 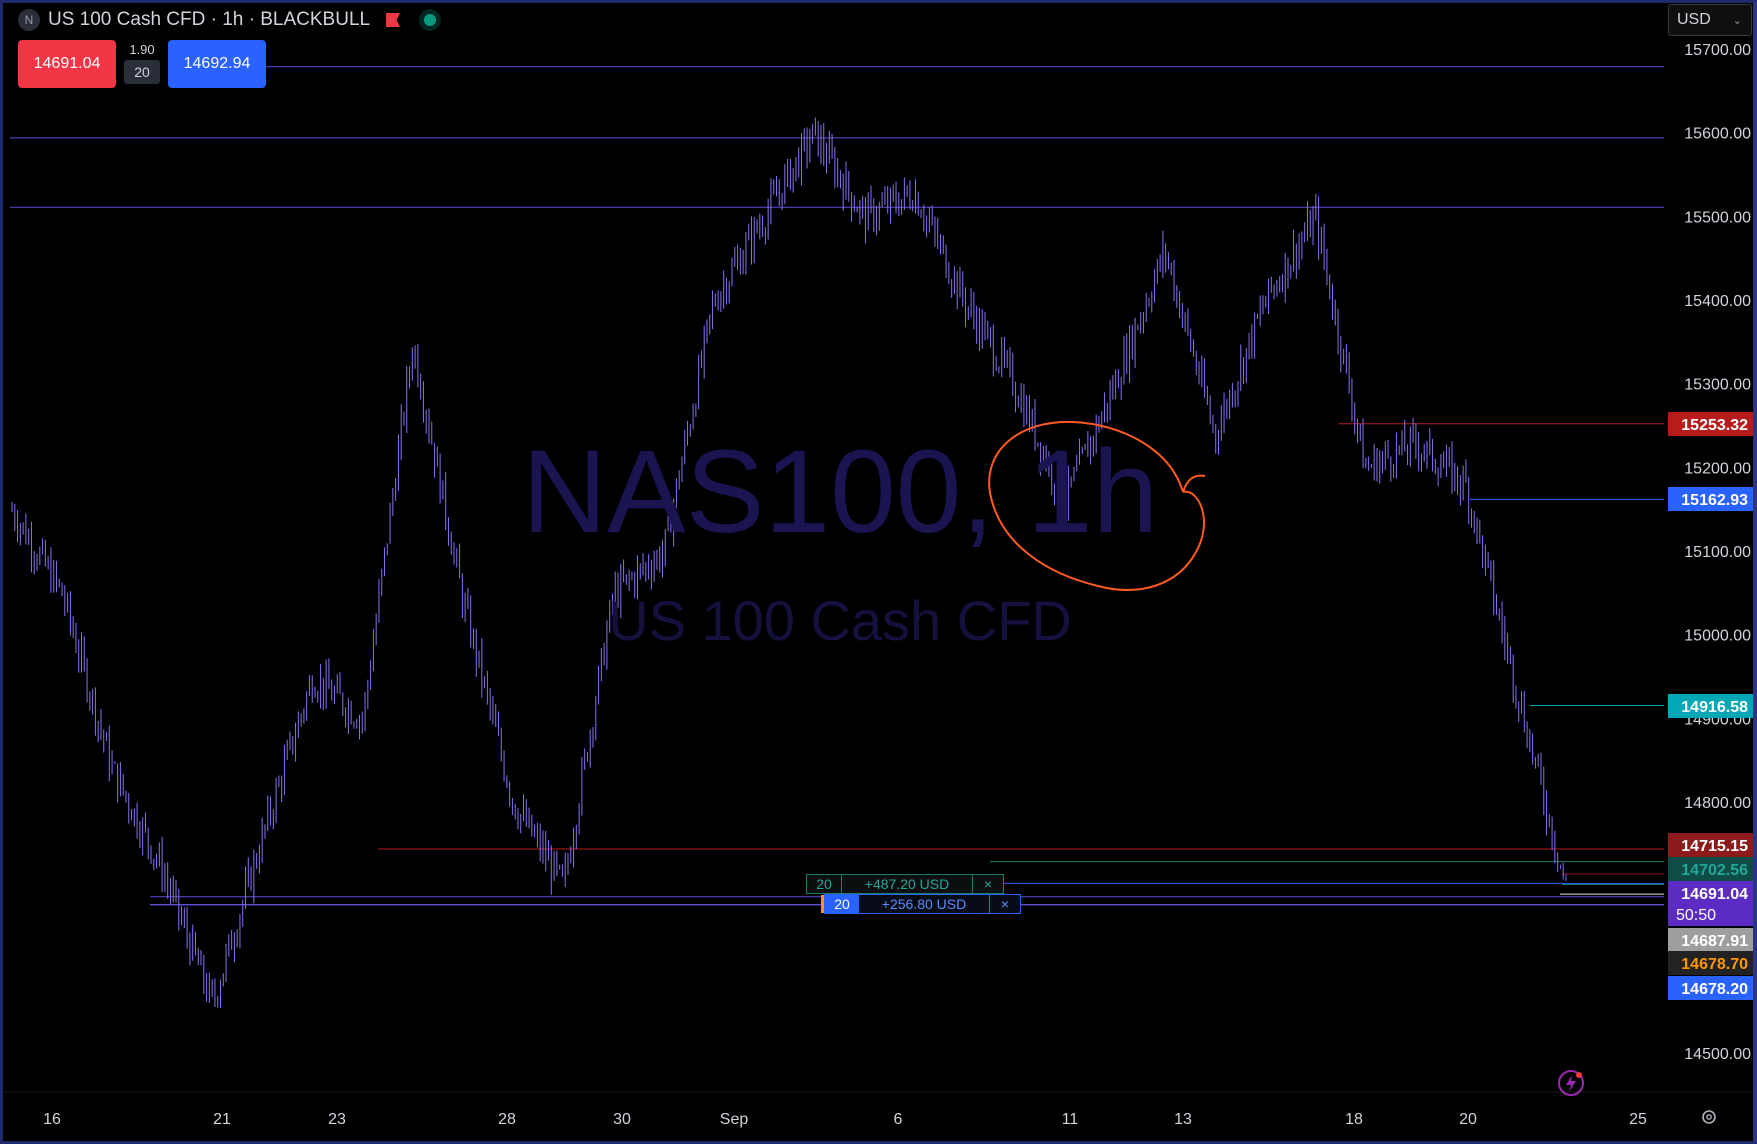 I want to click on trade-panel: 14691.04 1.90 20 14692.94, so click(x=142, y=64).